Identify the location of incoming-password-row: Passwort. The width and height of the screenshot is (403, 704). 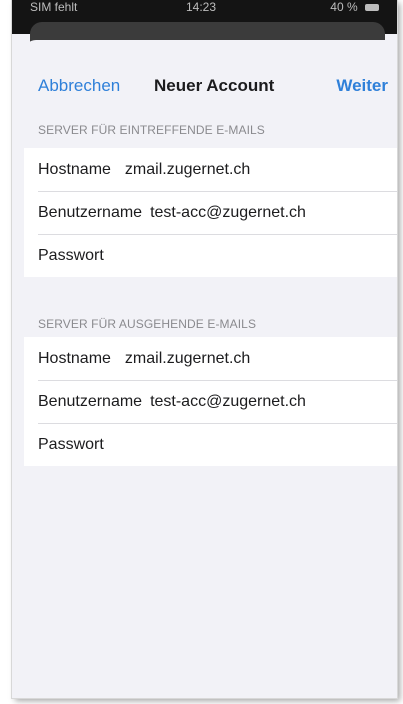
(210, 255).